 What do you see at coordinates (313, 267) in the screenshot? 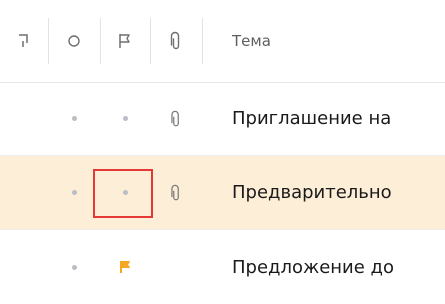
I see `message-subject: Предложение до` at bounding box center [313, 267].